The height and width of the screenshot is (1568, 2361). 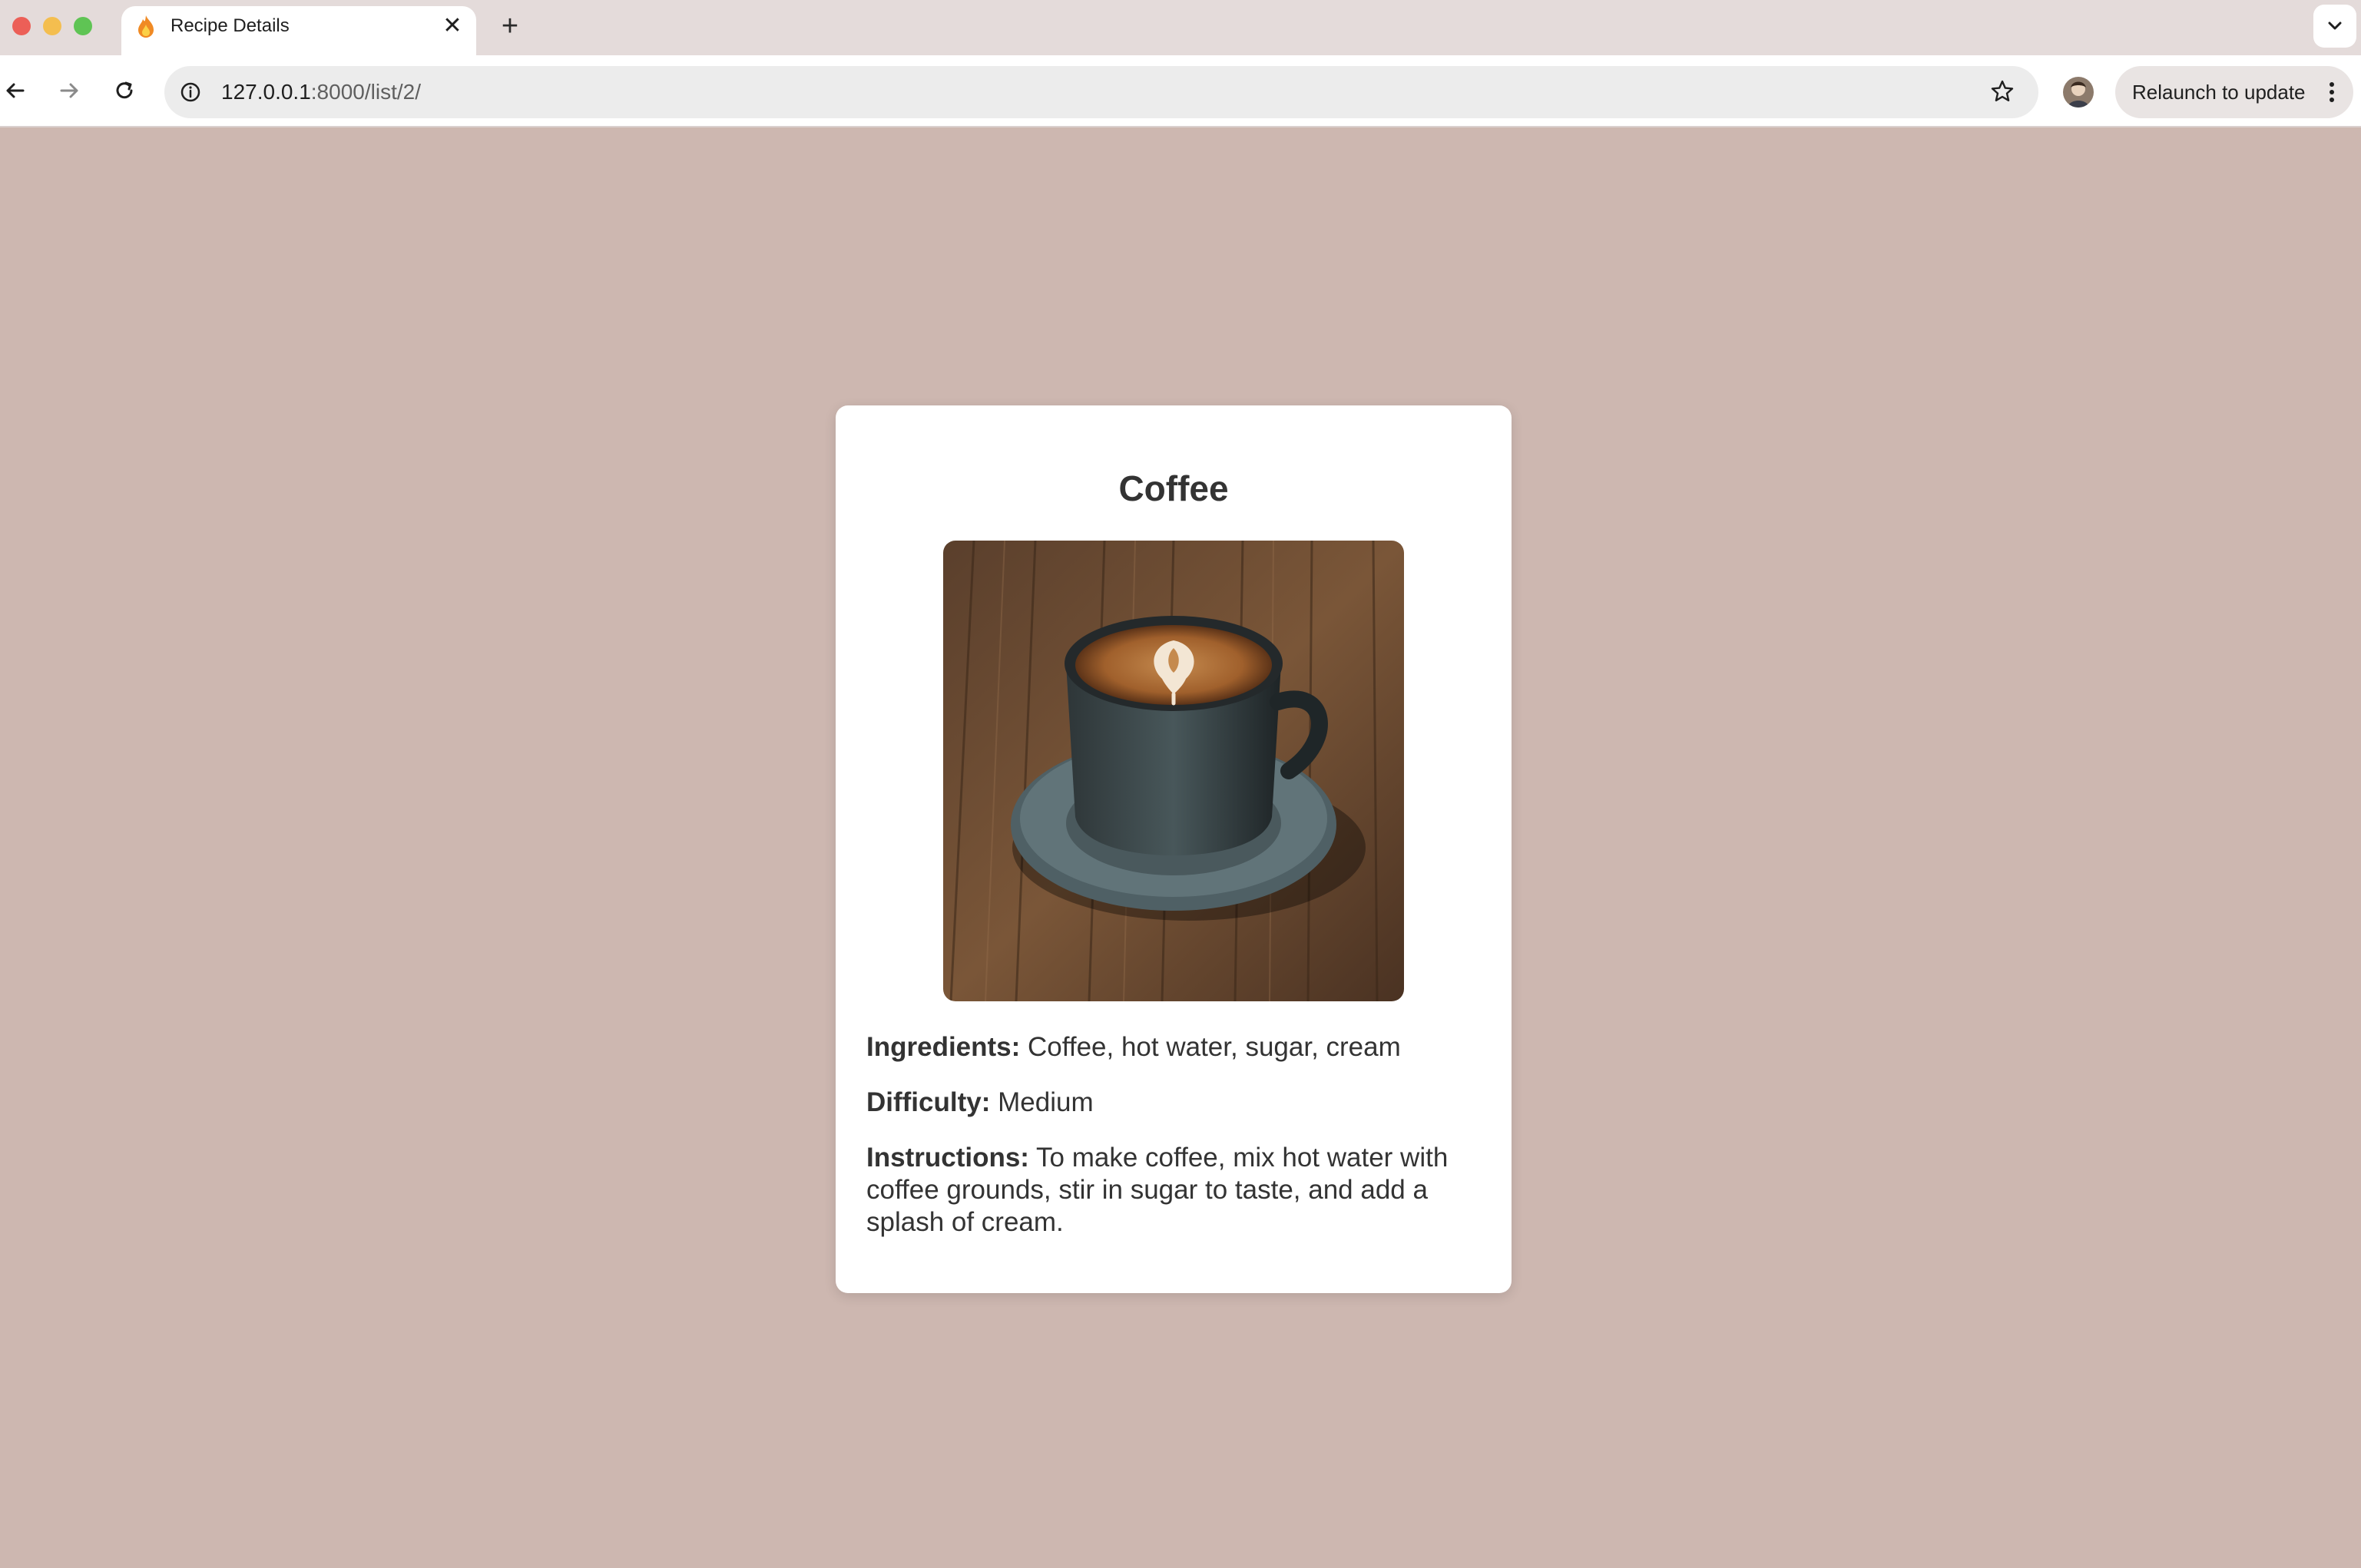 I want to click on forward-arrow-icon, so click(x=69, y=91).